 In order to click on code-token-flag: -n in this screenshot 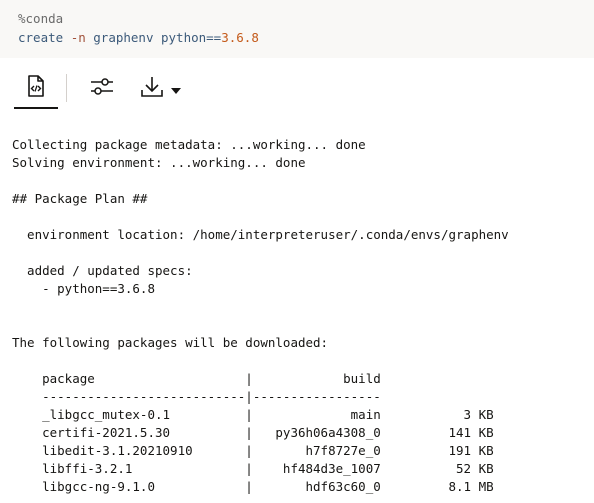, I will do `click(78, 37)`.